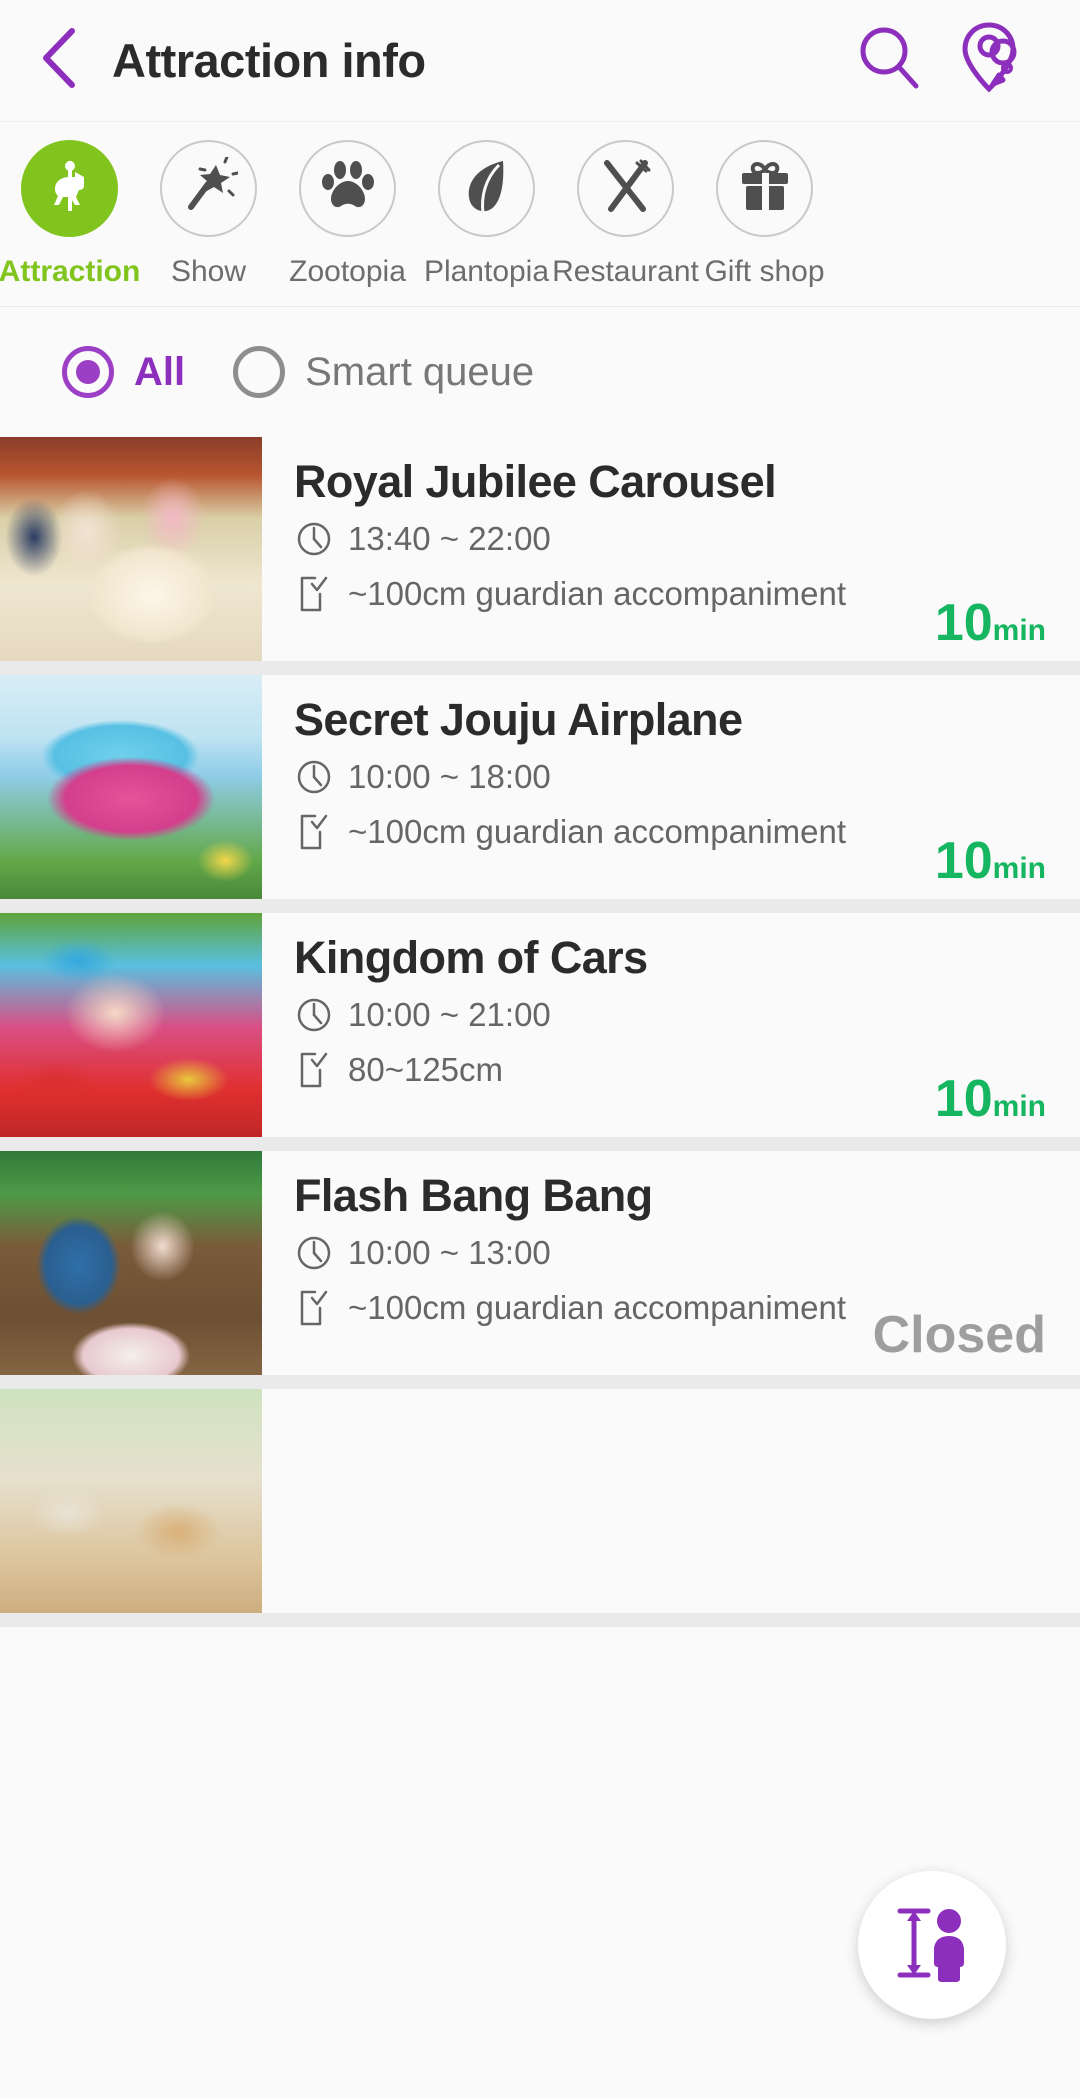  I want to click on category-label: Restaurant, so click(625, 271).